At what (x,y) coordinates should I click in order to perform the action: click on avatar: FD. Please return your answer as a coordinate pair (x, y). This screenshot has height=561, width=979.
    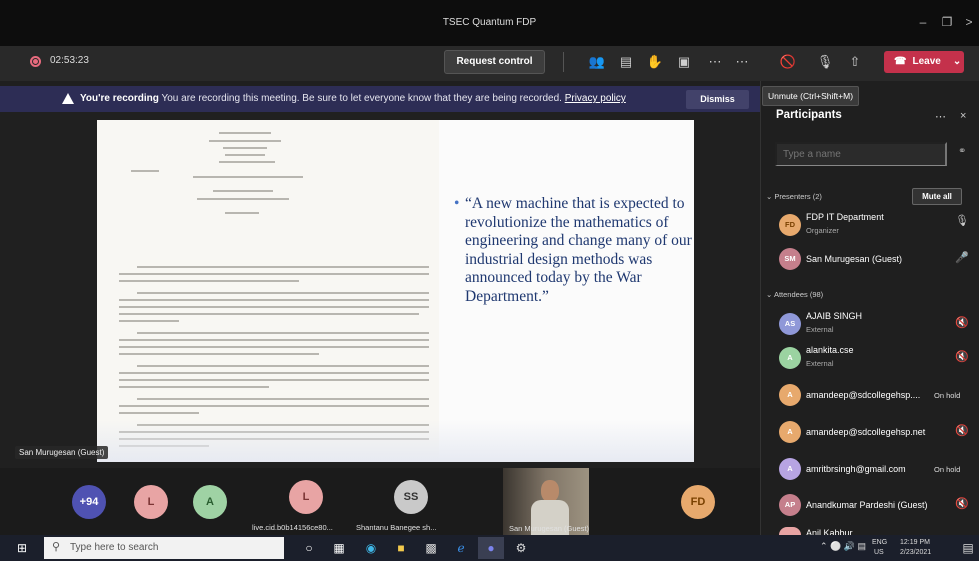
    Looking at the image, I should click on (790, 225).